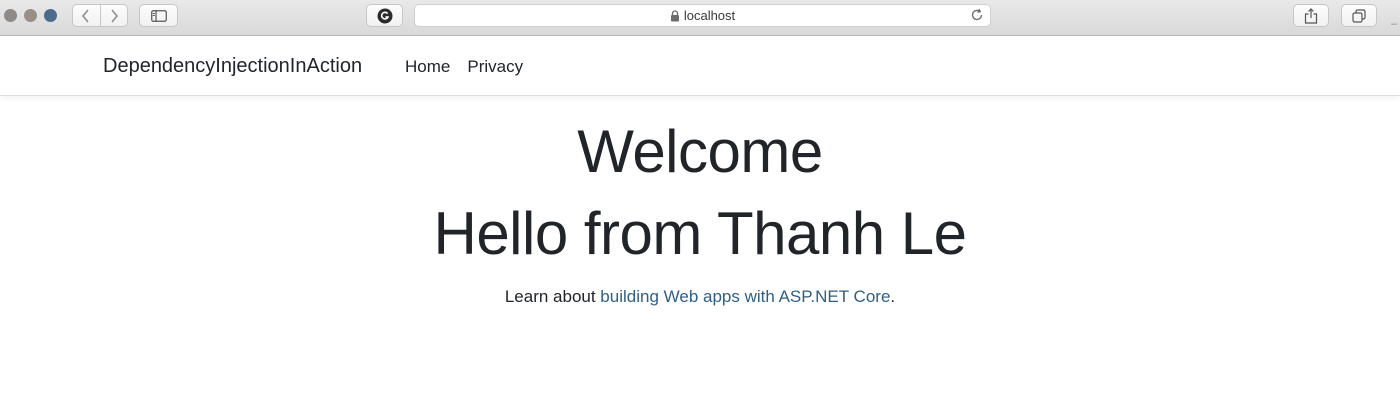 This screenshot has width=1400, height=411. Describe the element at coordinates (552, 296) in the screenshot. I see `learn-prefix: Learn about` at that location.